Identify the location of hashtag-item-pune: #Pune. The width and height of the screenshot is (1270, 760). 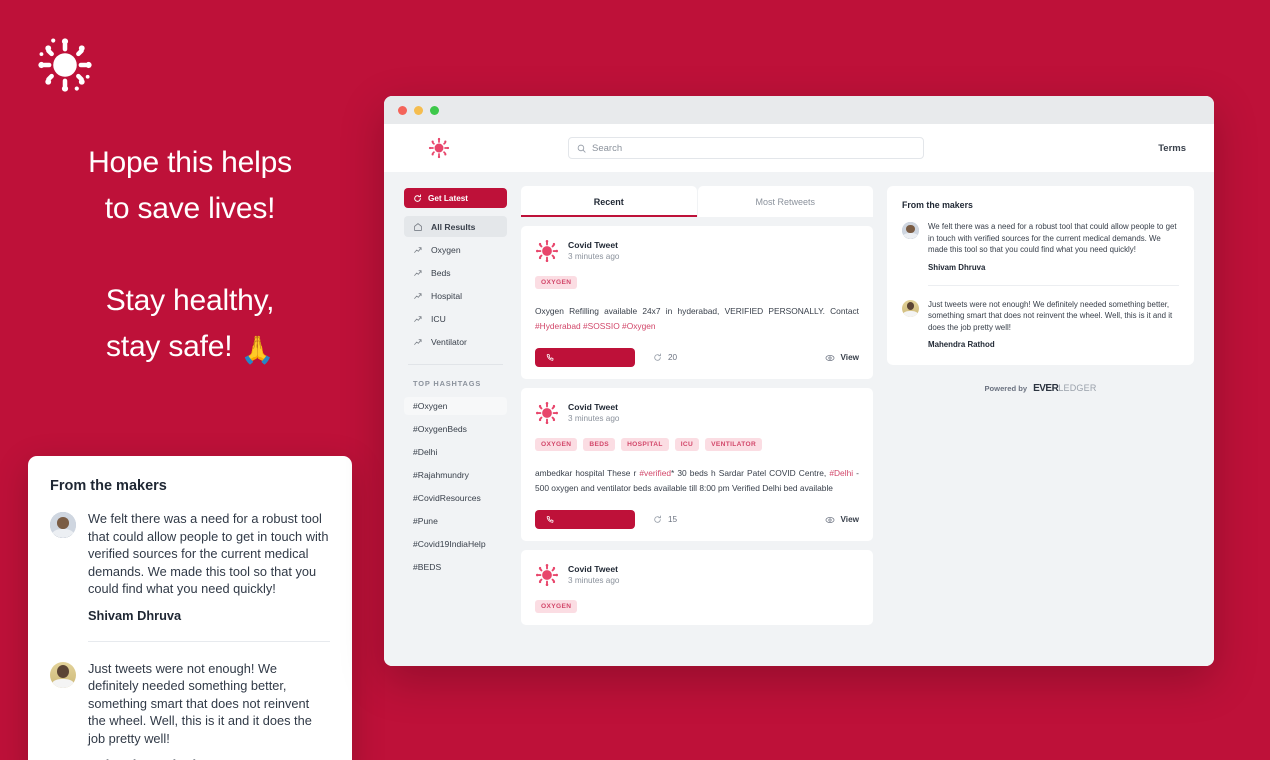
(455, 521).